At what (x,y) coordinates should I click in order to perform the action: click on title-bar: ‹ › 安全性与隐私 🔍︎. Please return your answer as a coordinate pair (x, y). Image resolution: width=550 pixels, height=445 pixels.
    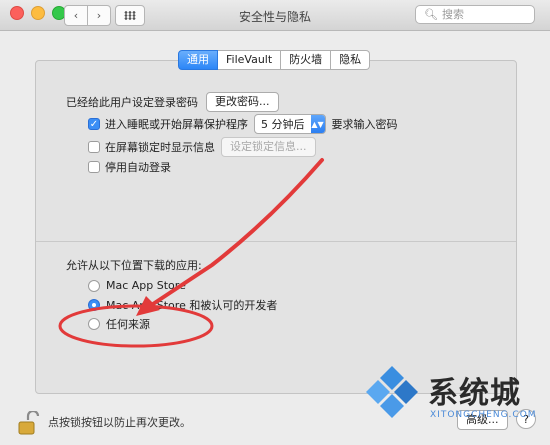
    Looking at the image, I should click on (275, 15).